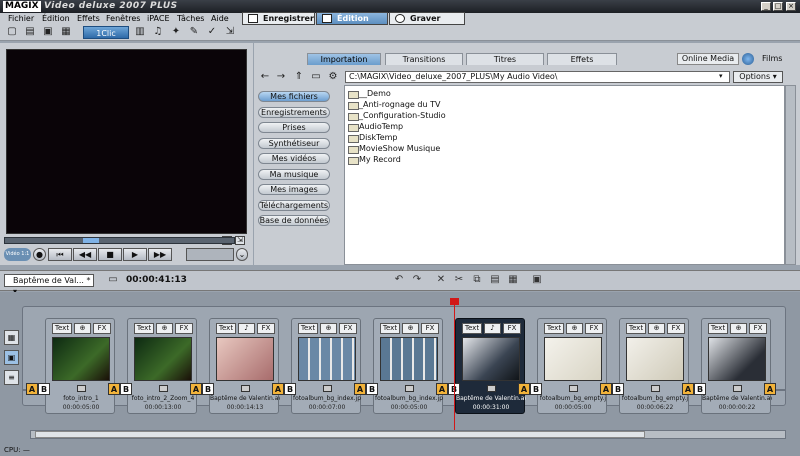 This screenshot has width=800, height=456. Describe the element at coordinates (791, 6) in the screenshot. I see `close-button: ×` at that location.